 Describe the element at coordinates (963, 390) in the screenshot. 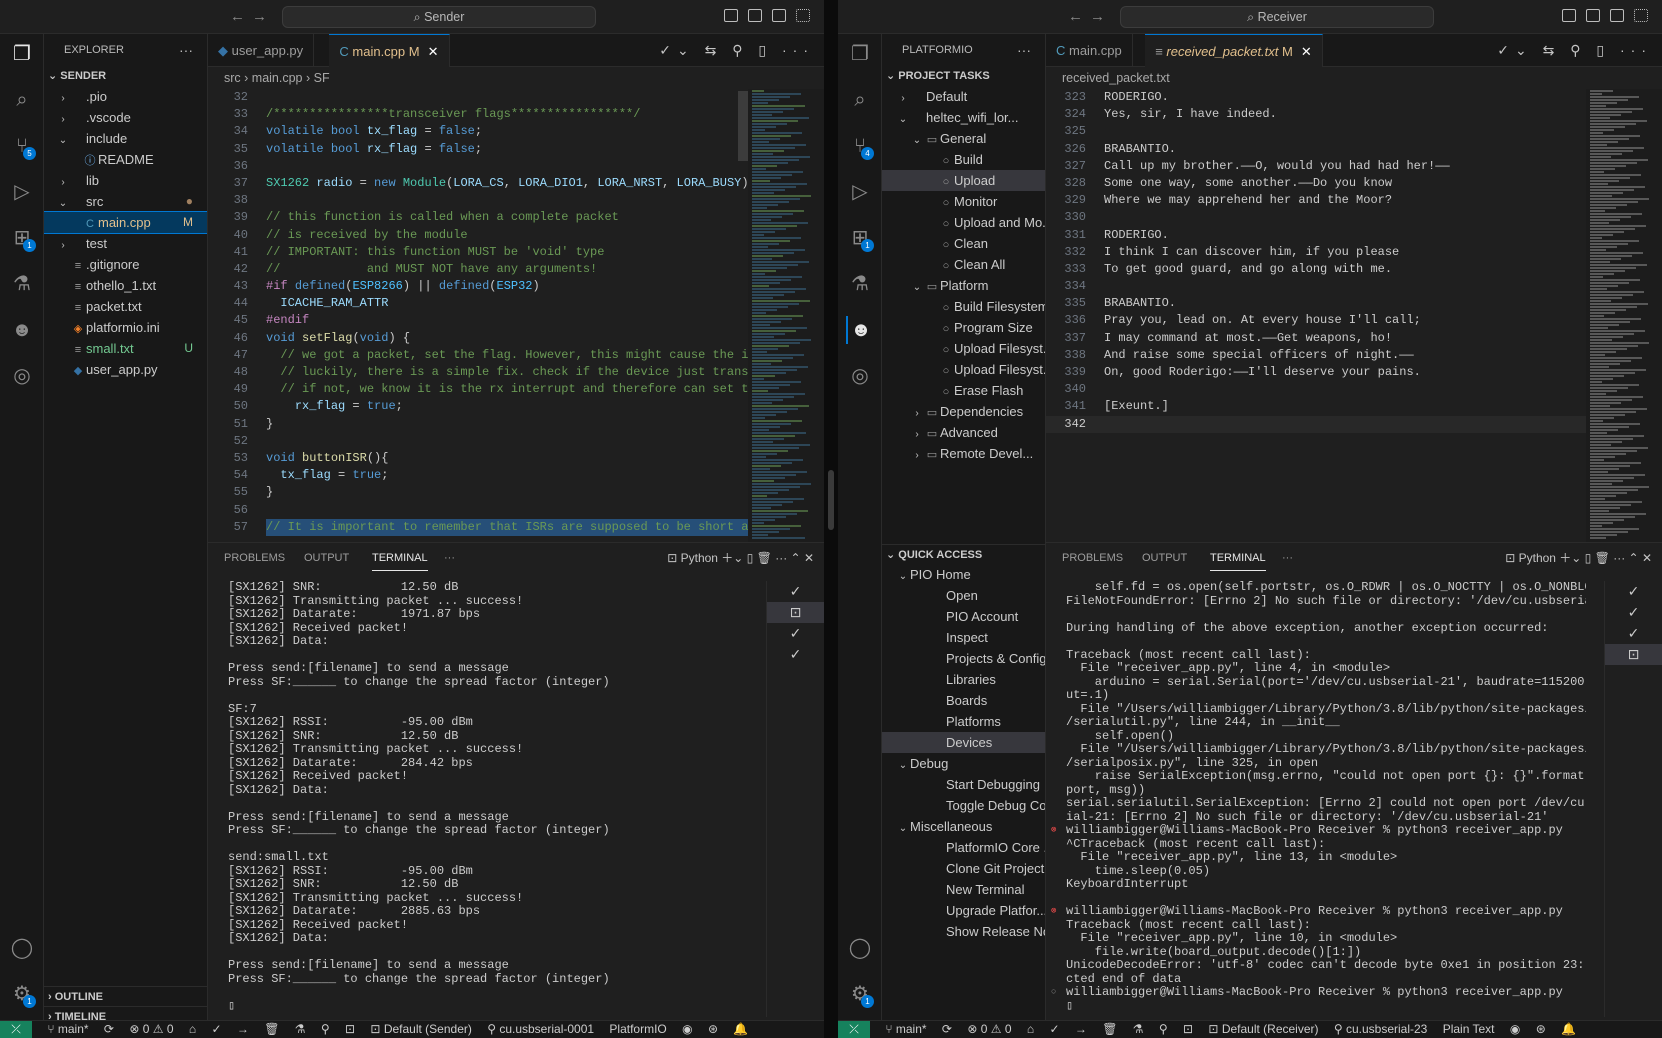

I see `task-item: ○ Erase Flash` at that location.